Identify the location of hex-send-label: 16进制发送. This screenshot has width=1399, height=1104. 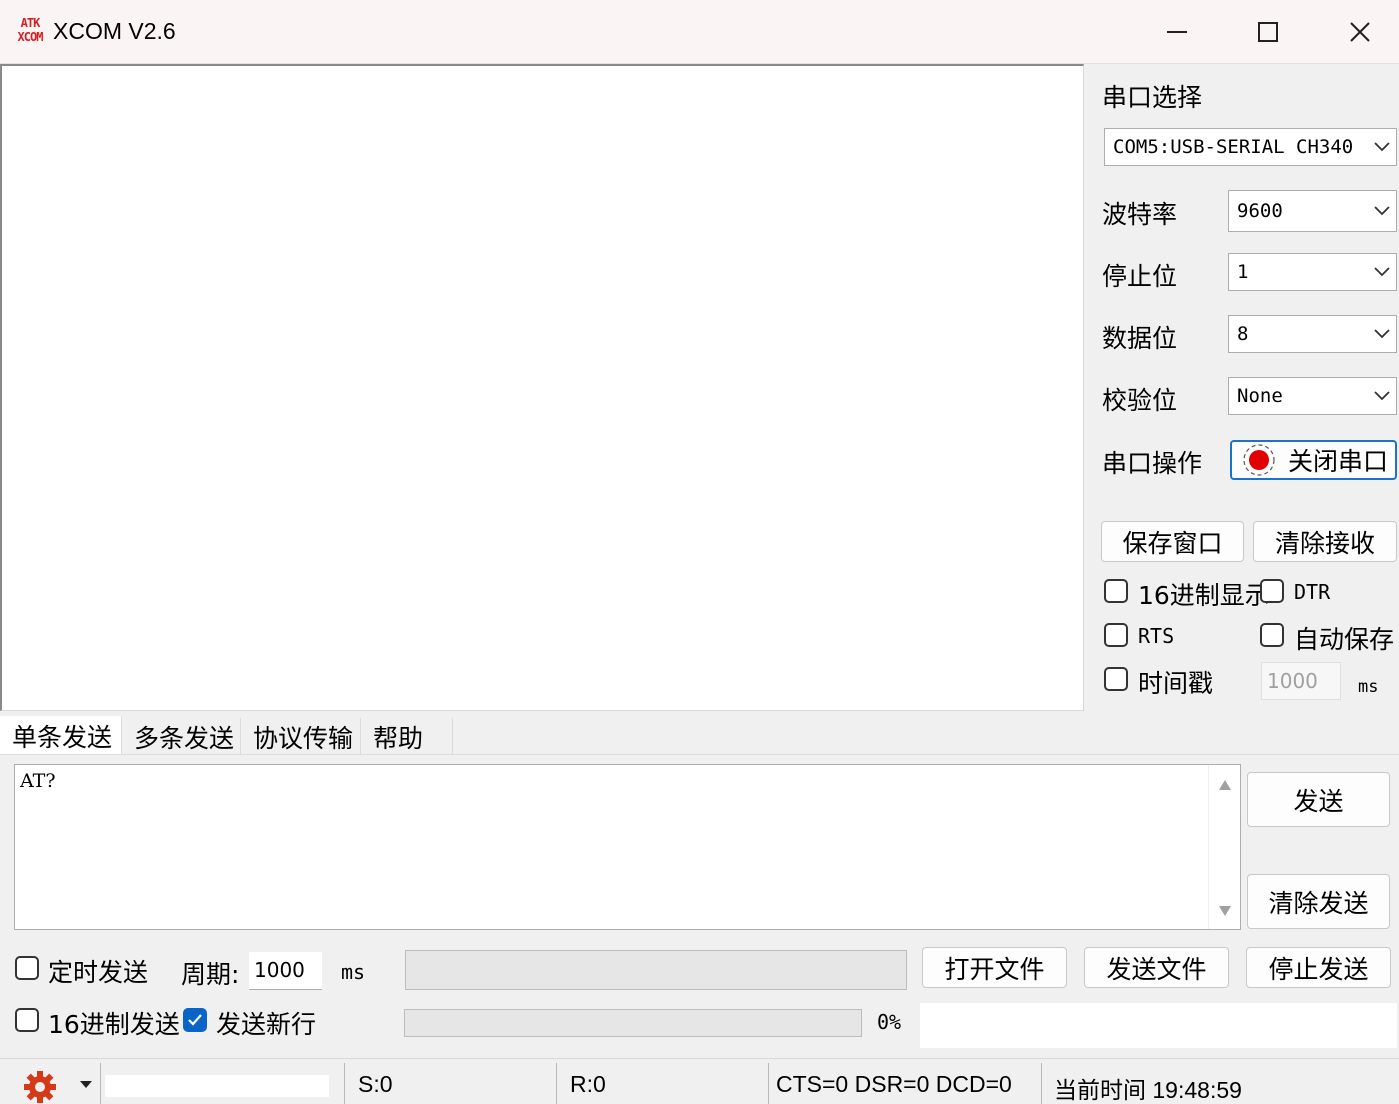
(114, 1024).